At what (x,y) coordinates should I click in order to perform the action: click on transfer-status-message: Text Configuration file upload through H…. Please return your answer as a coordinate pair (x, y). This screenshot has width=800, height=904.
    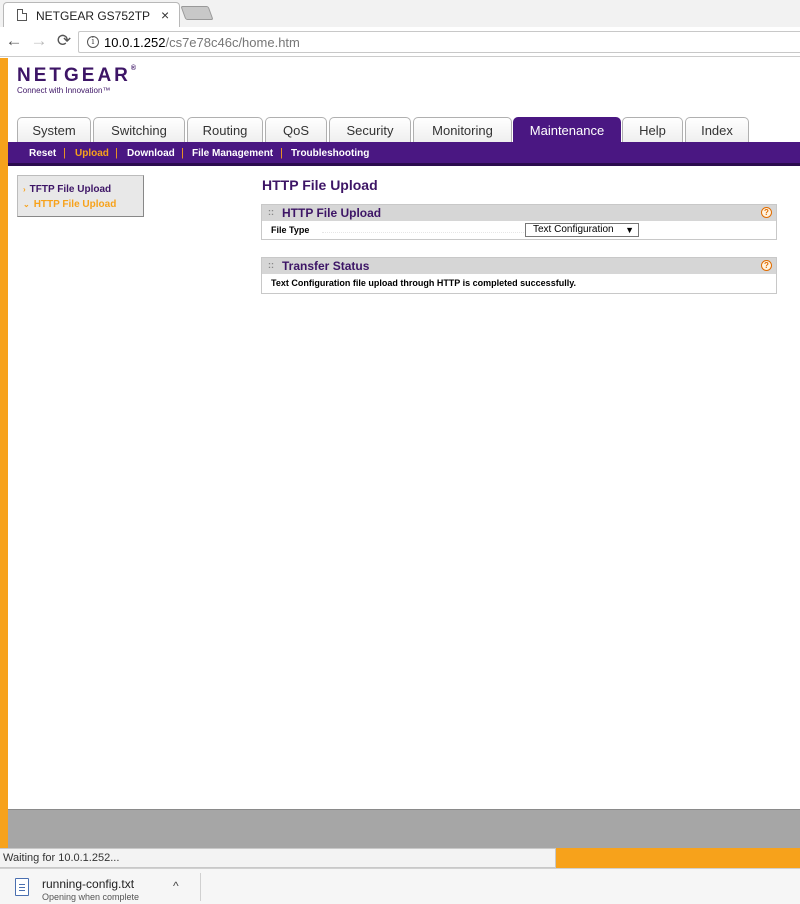
    Looking at the image, I should click on (424, 283).